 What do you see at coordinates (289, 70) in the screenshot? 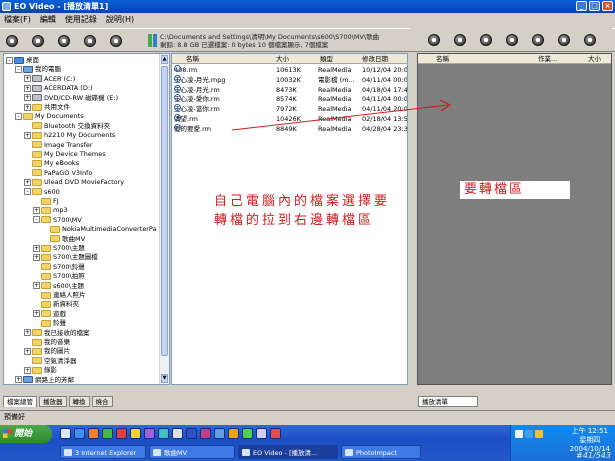
I see `file-row: 408.rm 10613K RealMedia 10/12/04 20:04:54` at bounding box center [289, 70].